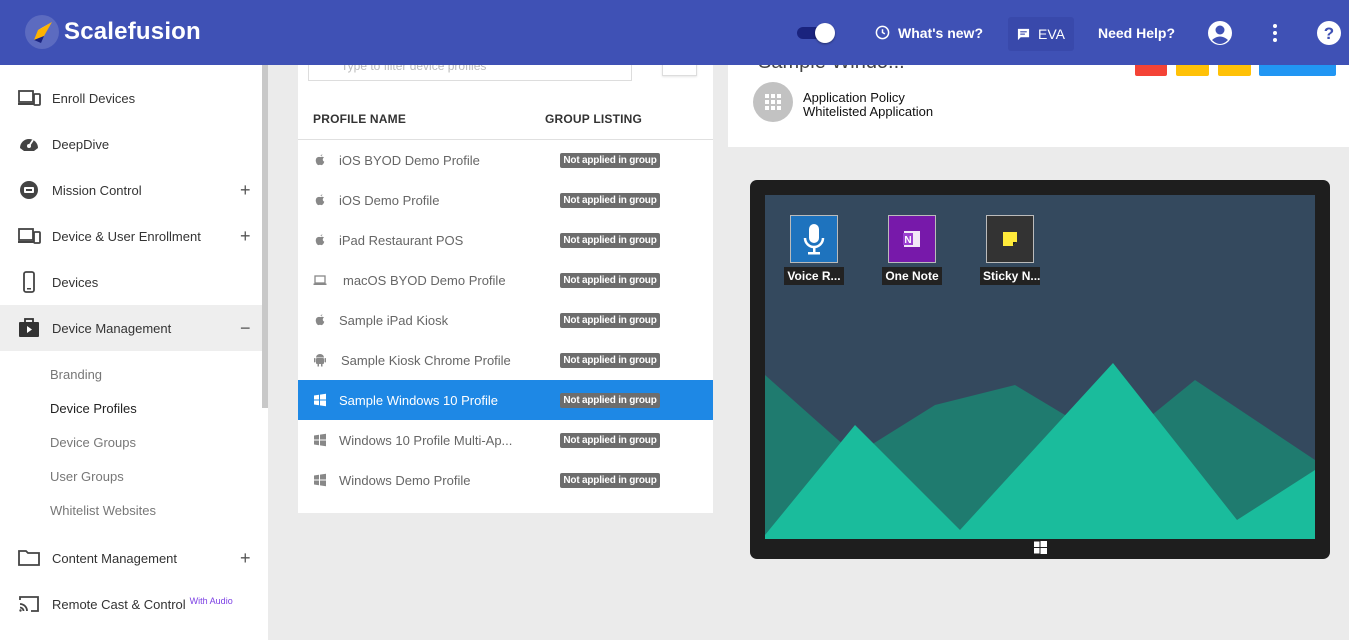  What do you see at coordinates (29, 558) in the screenshot?
I see `folder-icon` at bounding box center [29, 558].